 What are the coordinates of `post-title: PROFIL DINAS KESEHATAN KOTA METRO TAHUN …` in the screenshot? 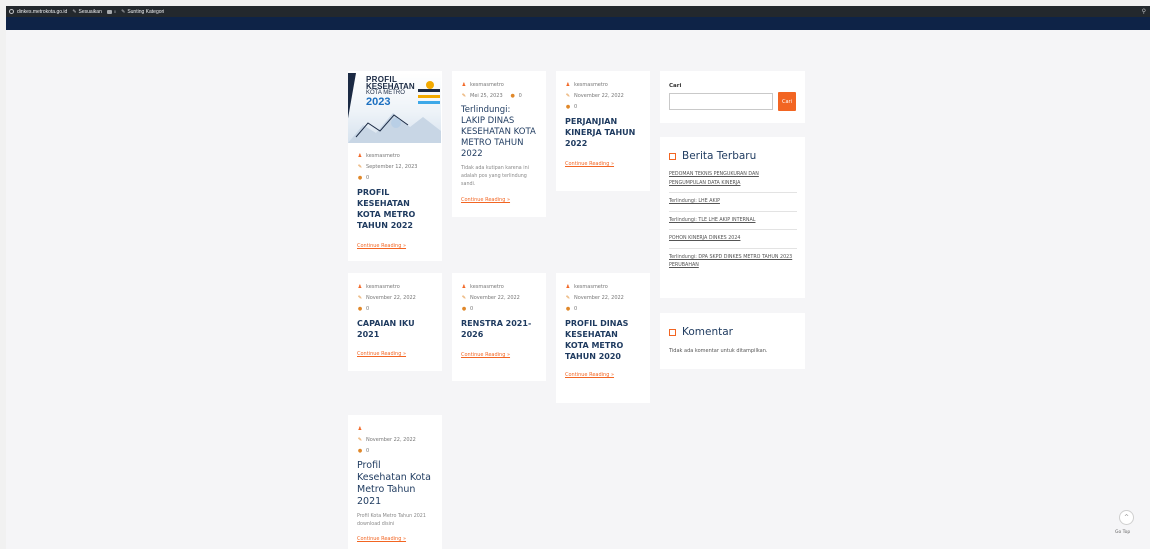 It's located at (603, 340).